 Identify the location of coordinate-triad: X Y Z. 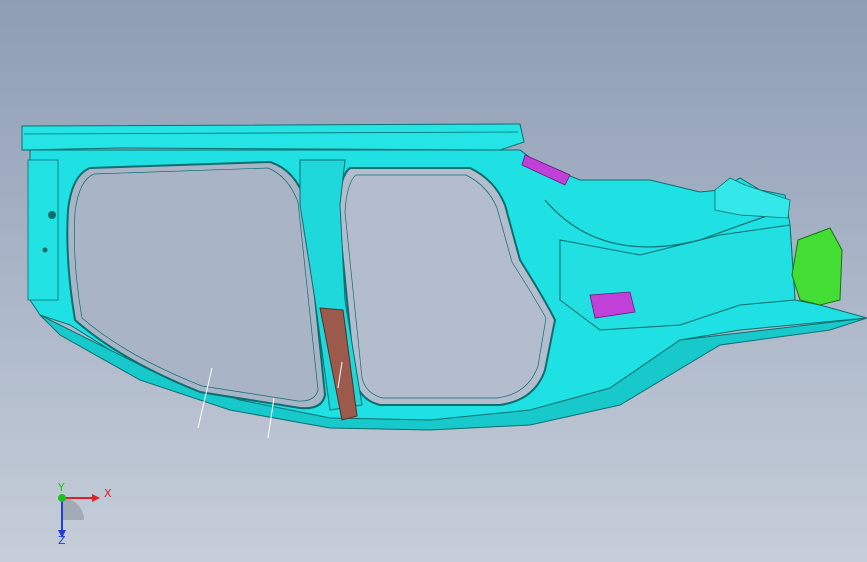
(80, 515).